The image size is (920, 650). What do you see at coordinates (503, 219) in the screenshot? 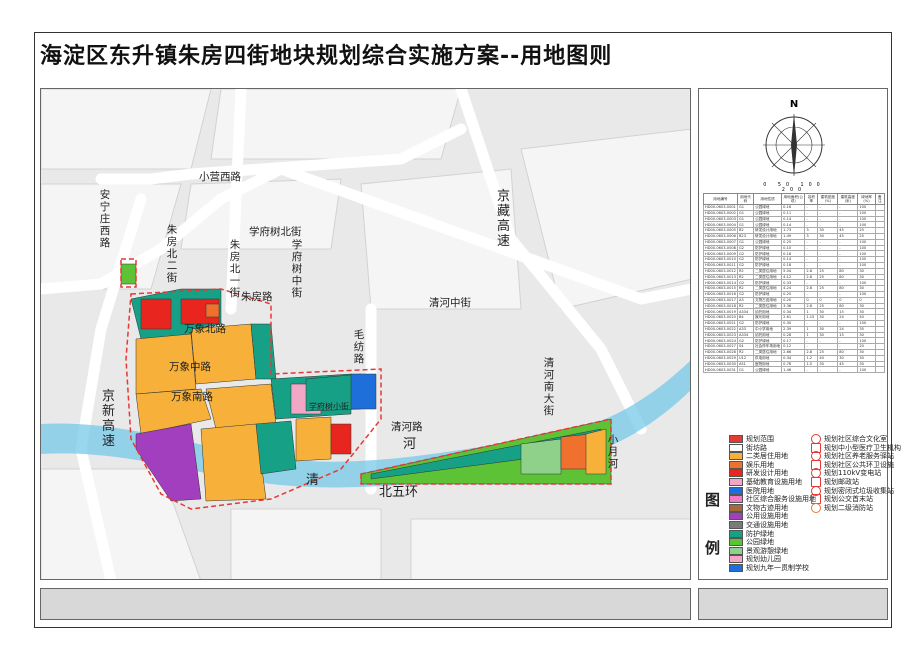
I see `road-label-jingzang: 京藏高速` at bounding box center [503, 219].